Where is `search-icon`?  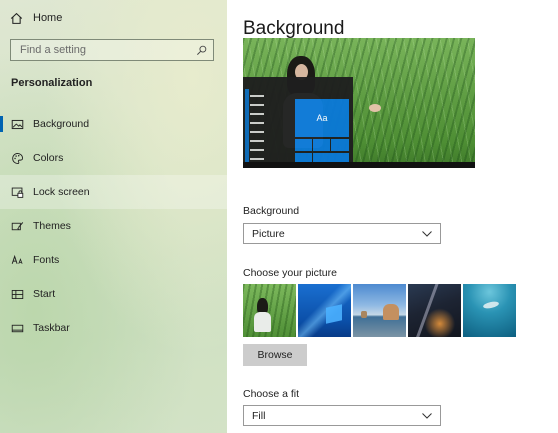 search-icon is located at coordinates (201, 50).